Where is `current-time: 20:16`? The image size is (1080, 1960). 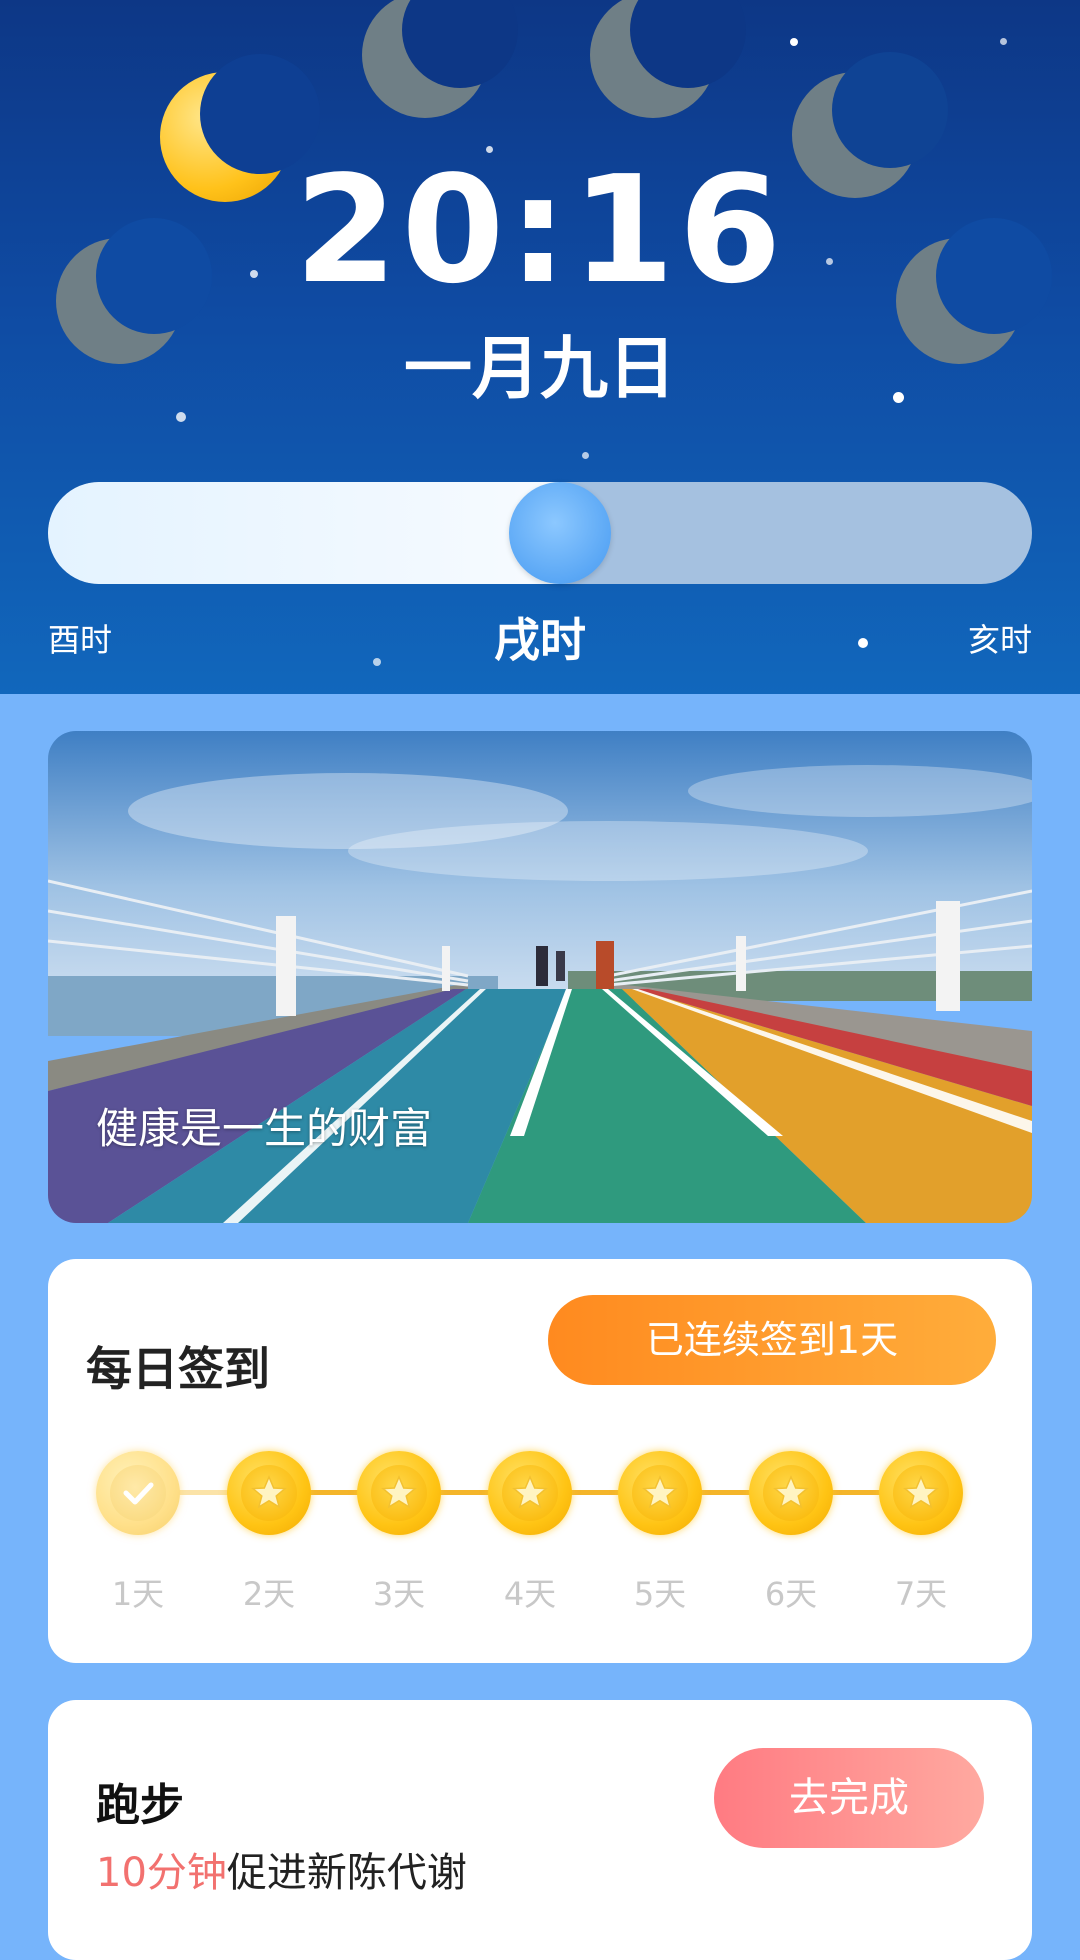
current-time: 20:16 is located at coordinates (540, 230).